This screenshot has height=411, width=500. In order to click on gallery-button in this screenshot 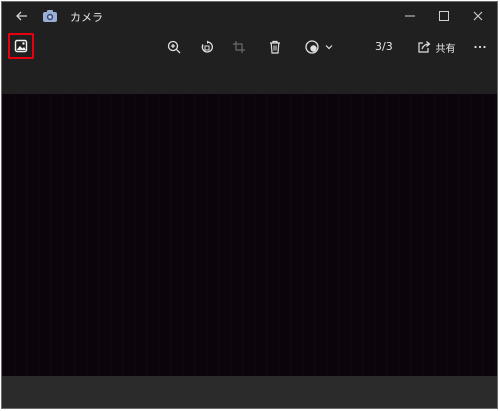, I will do `click(21, 46)`.